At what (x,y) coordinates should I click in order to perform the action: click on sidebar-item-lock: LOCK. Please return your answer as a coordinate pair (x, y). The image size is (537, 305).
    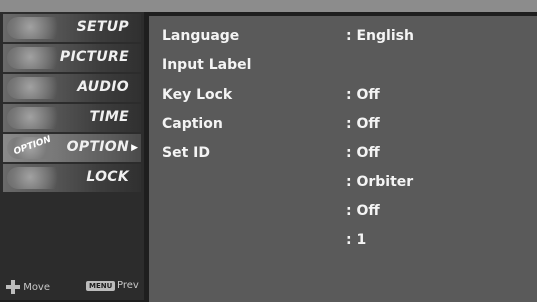
    Looking at the image, I should click on (72, 178).